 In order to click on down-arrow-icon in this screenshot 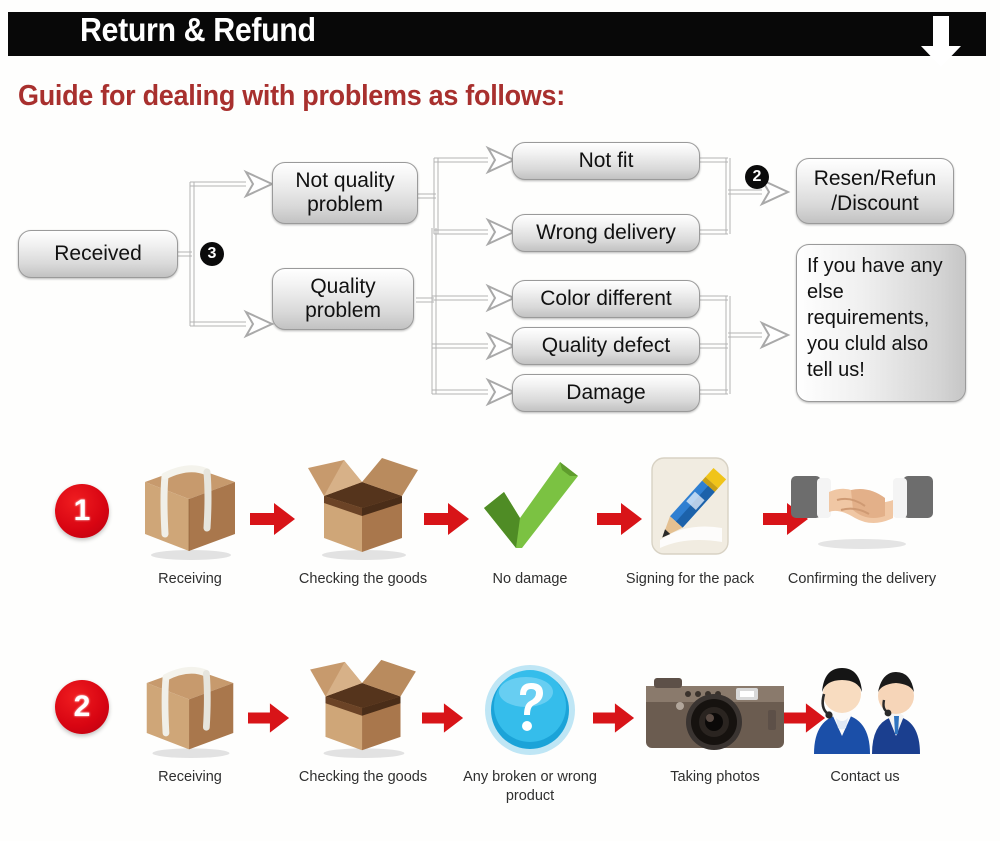, I will do `click(941, 42)`.